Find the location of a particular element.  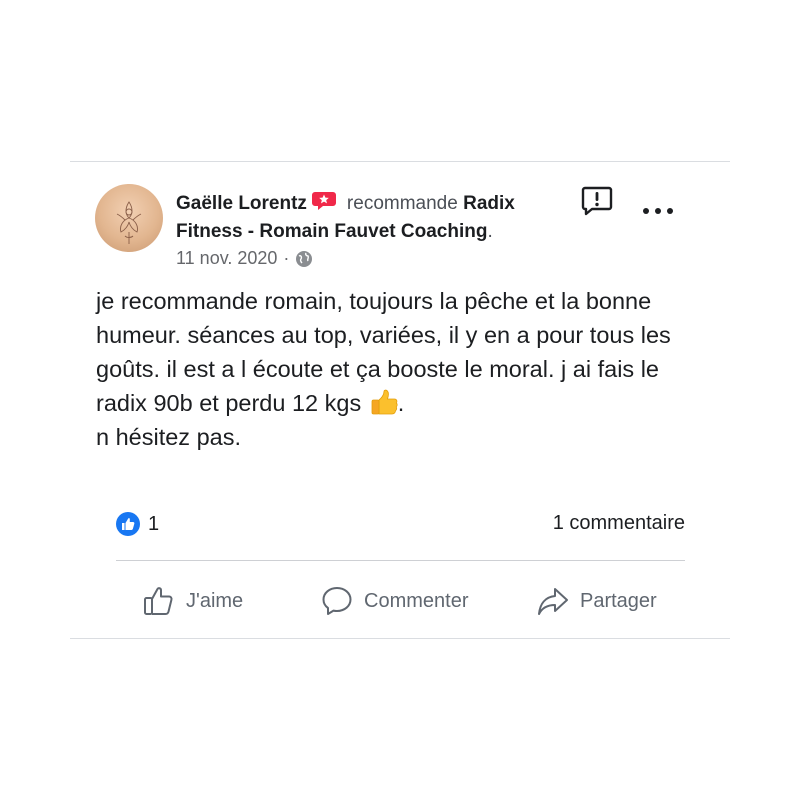

reaction-count: 1 is located at coordinates (154, 523).